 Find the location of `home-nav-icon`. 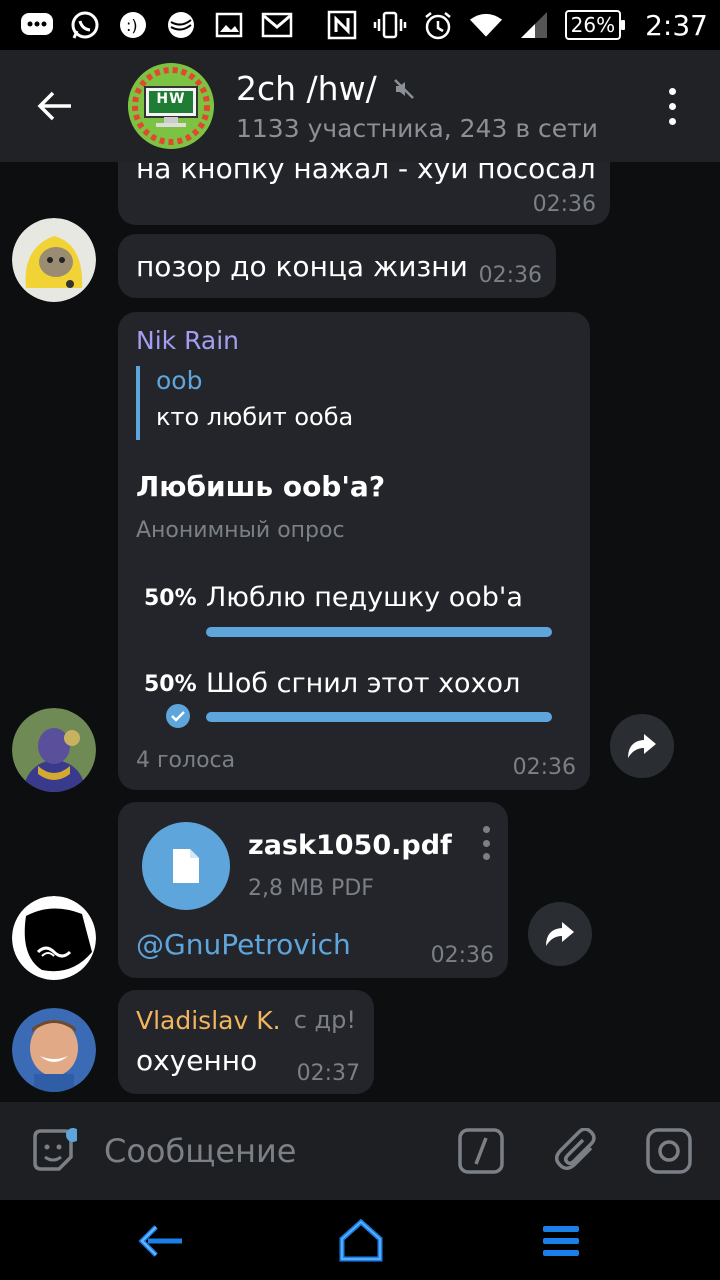

home-nav-icon is located at coordinates (361, 1240).